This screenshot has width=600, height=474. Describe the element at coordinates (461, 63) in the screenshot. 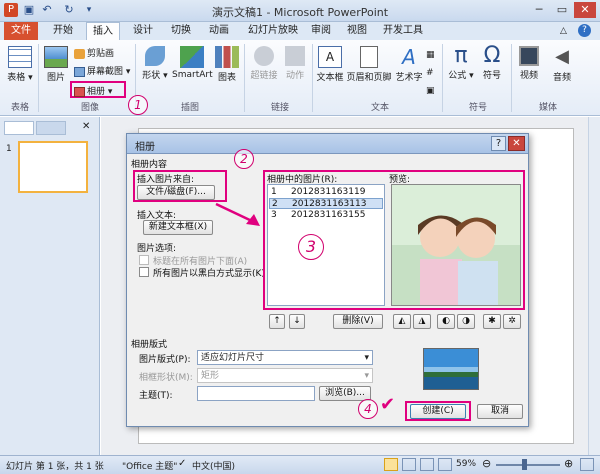

I see `equation-button: π 公式 ▾` at that location.